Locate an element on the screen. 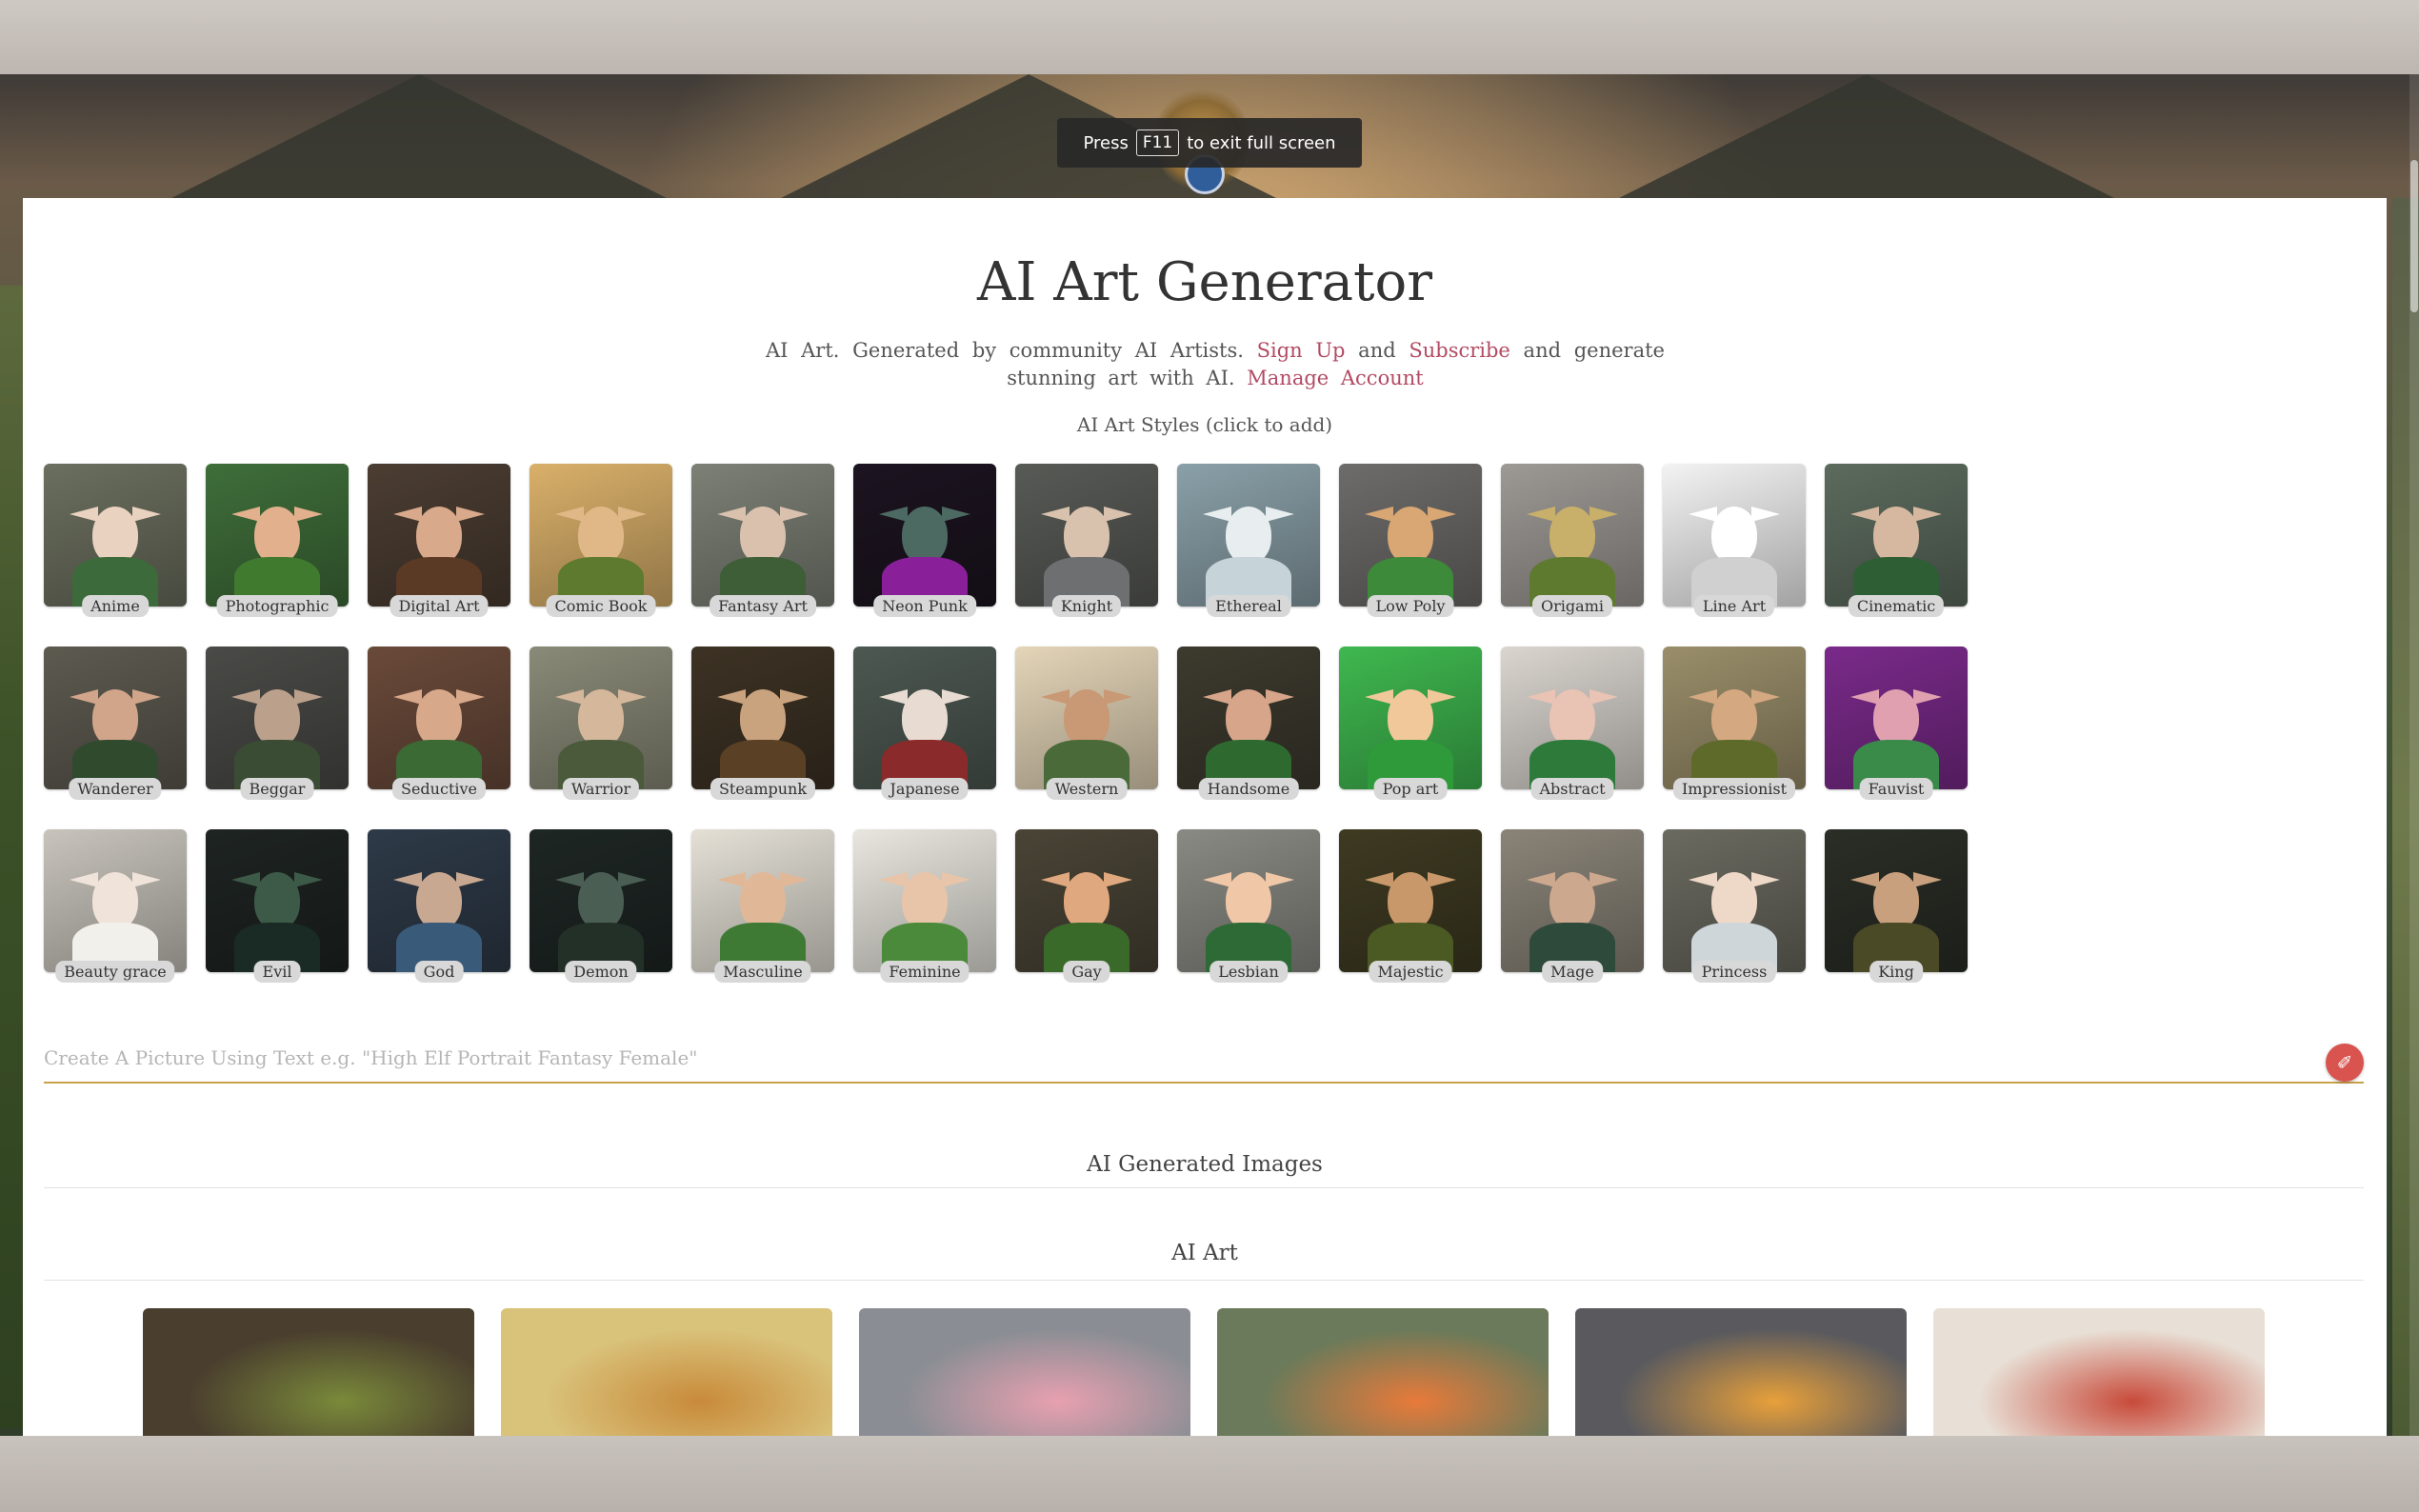  style-tile-comic-book: Comic Book is located at coordinates (601, 540).